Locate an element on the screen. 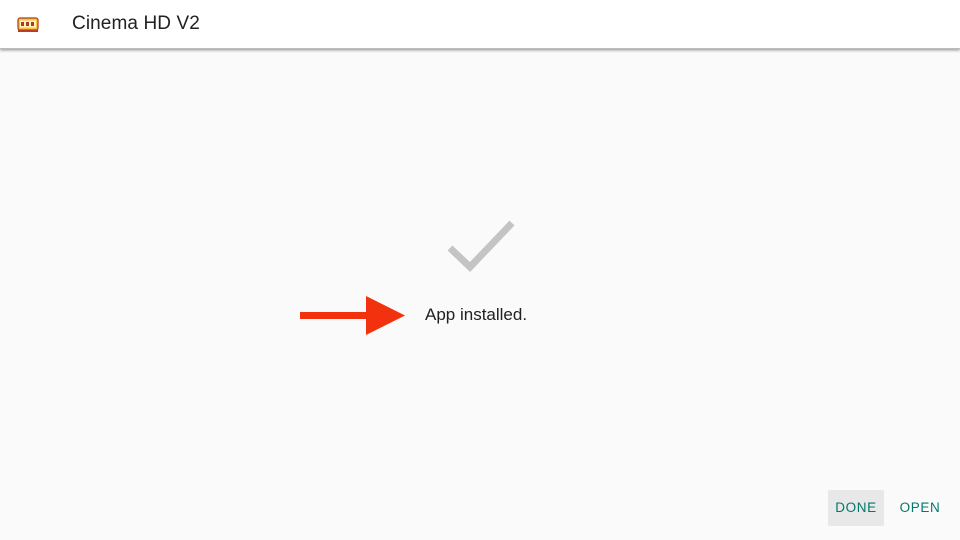 This screenshot has height=540, width=960. app-title: Cinema HD V2 is located at coordinates (136, 23).